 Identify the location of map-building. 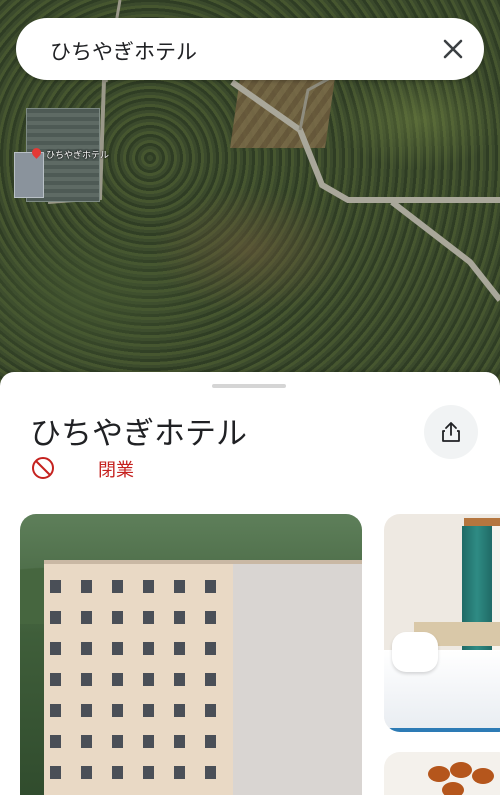
(29, 175).